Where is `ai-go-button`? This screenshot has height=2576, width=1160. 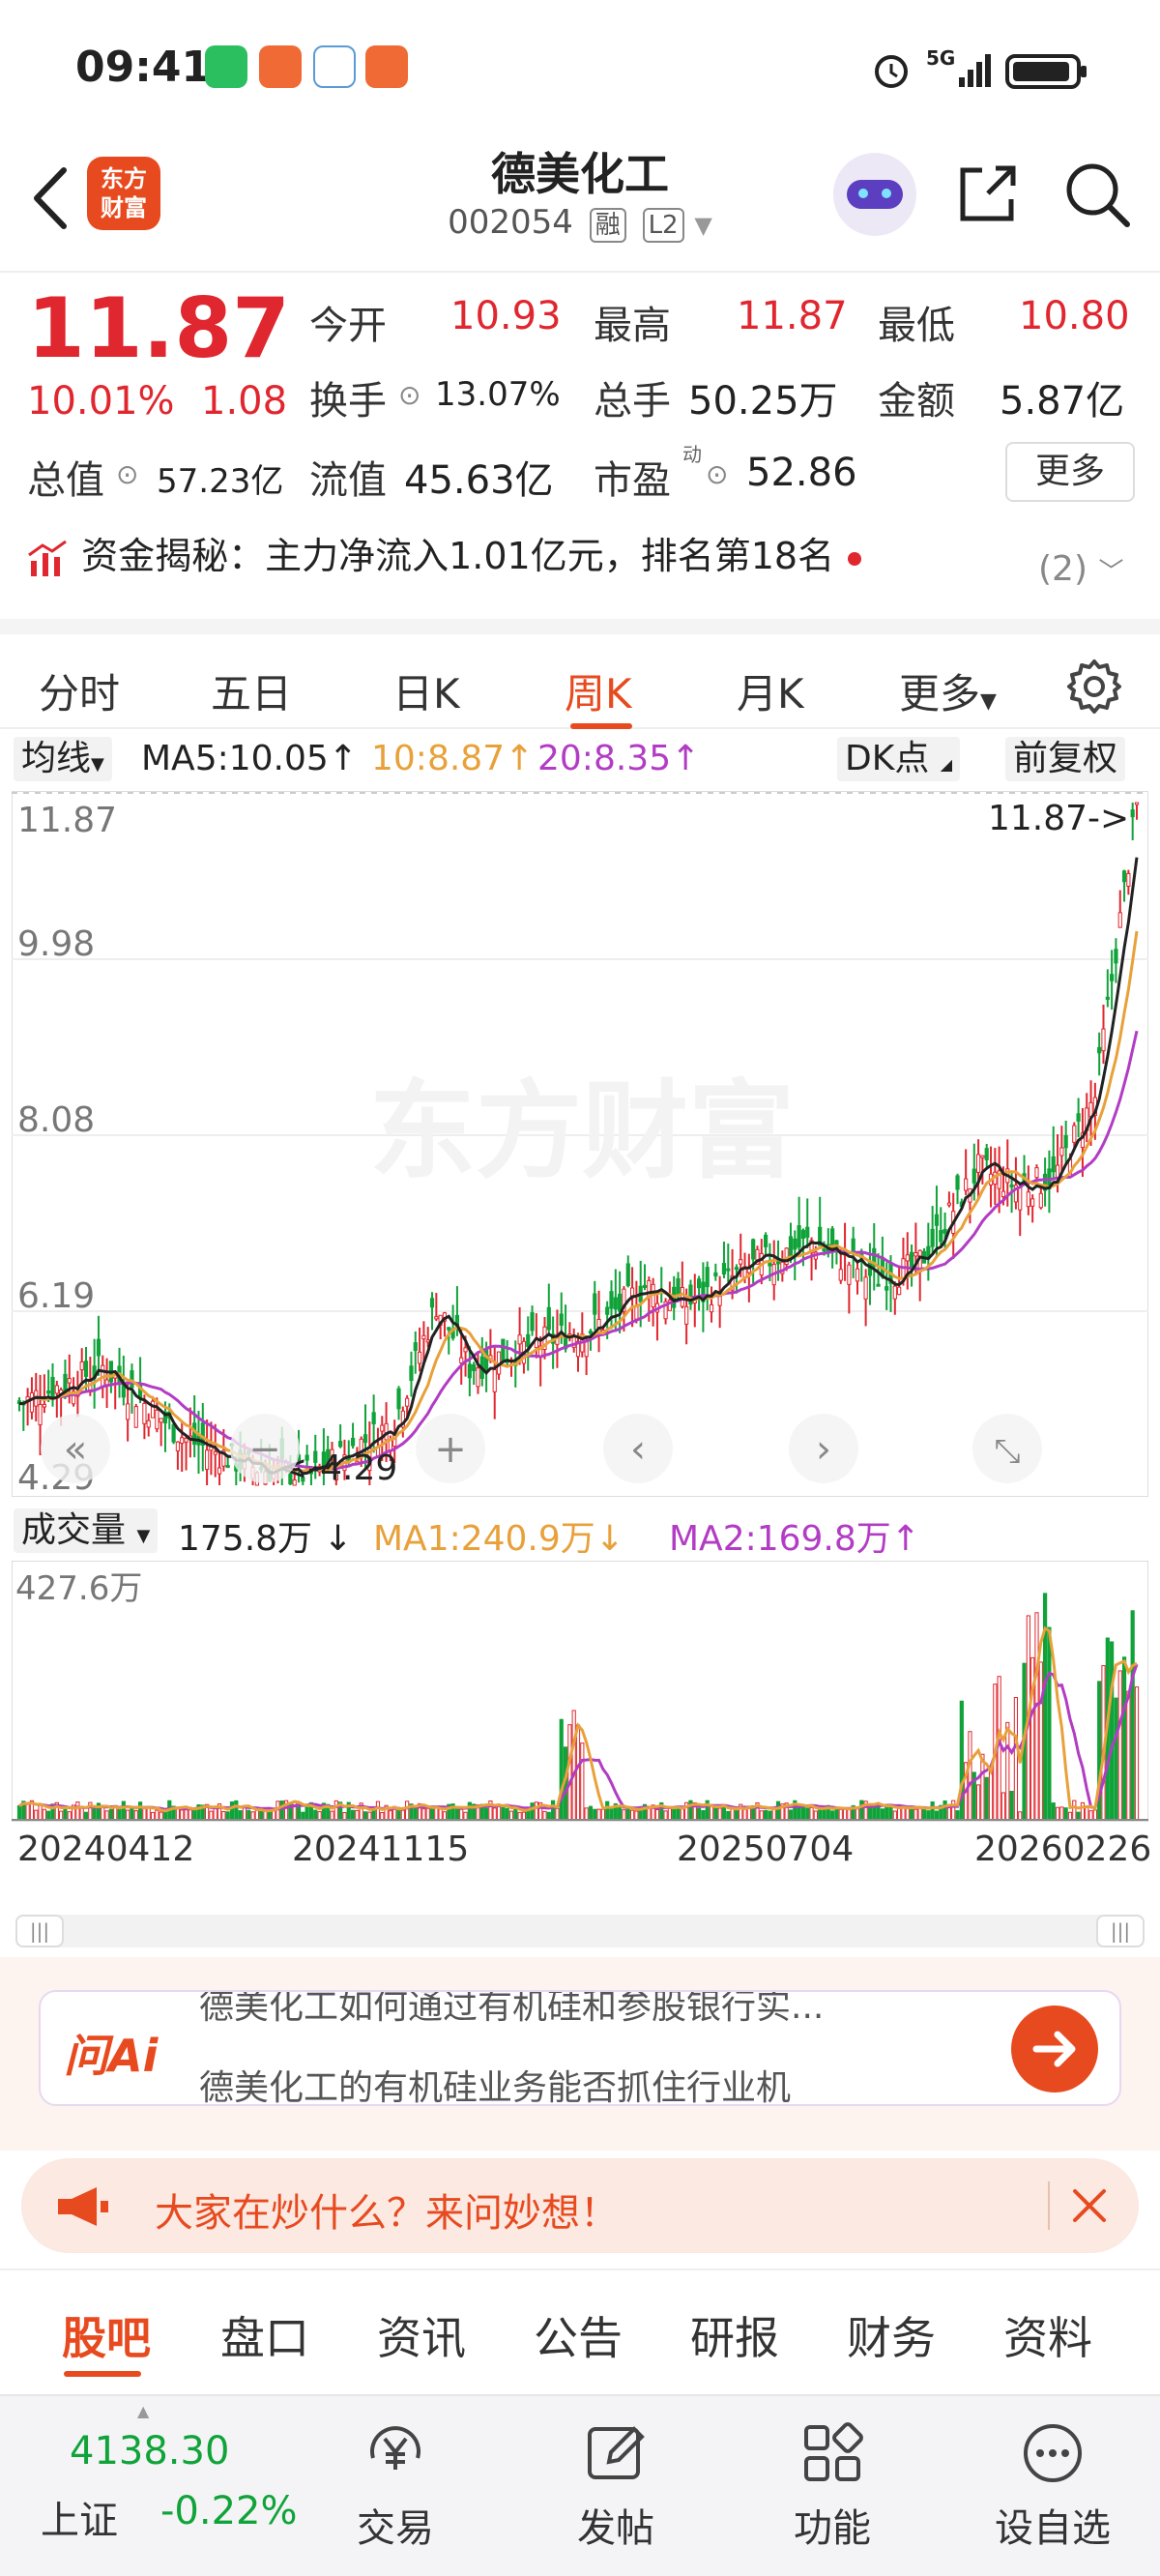 ai-go-button is located at coordinates (1054, 2049).